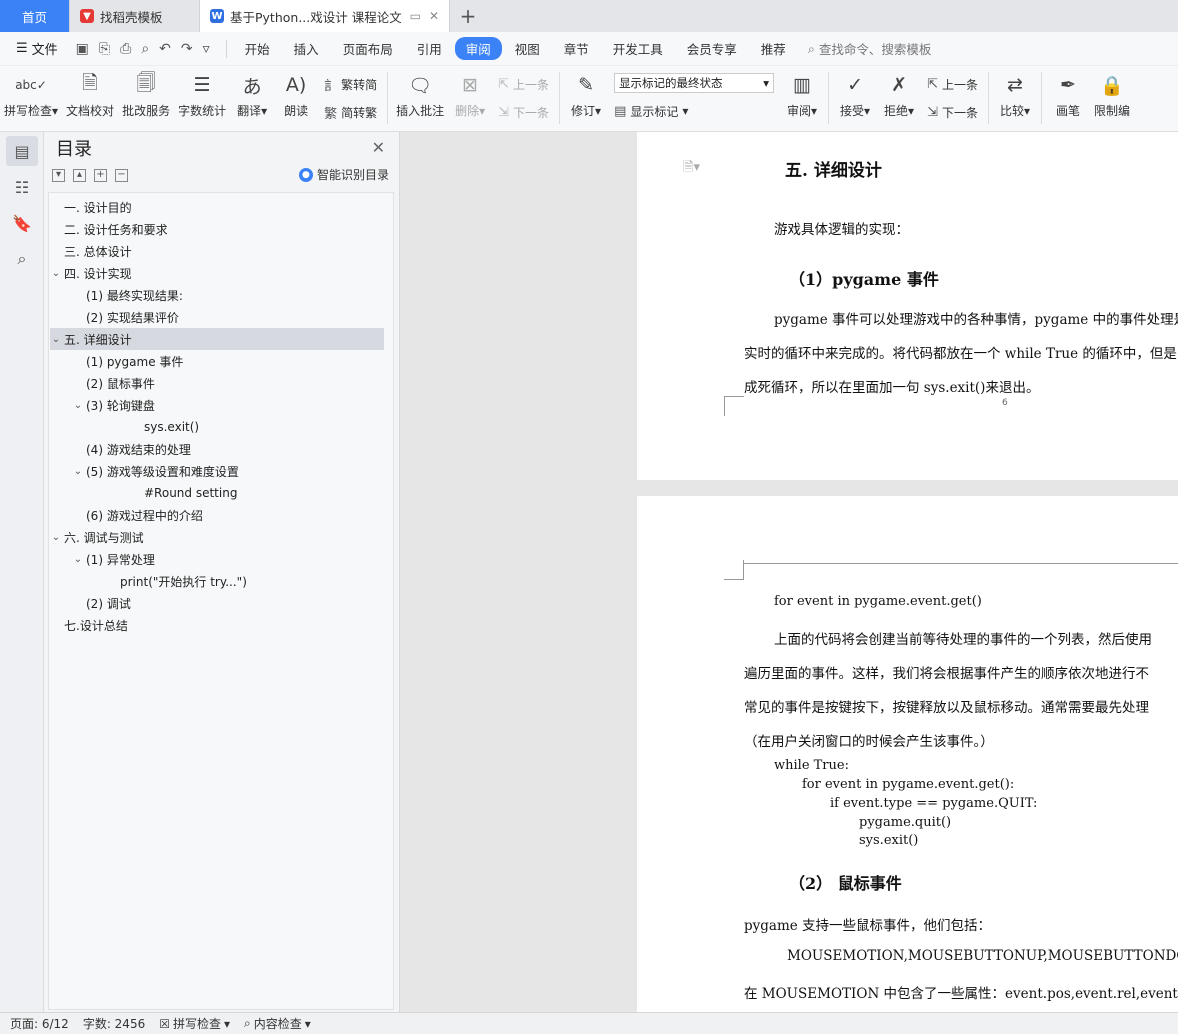  I want to click on tab-template: ▼ 找稻壳模板, so click(135, 16).